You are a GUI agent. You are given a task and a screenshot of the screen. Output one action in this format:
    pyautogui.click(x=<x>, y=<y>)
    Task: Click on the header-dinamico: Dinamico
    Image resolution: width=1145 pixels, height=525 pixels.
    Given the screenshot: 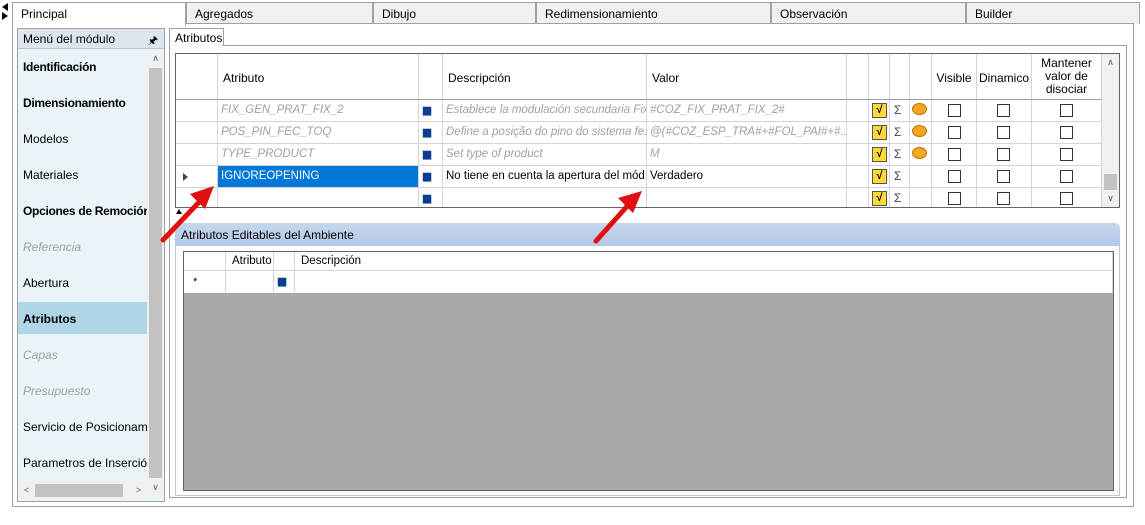 What is the action you would take?
    pyautogui.click(x=1004, y=77)
    